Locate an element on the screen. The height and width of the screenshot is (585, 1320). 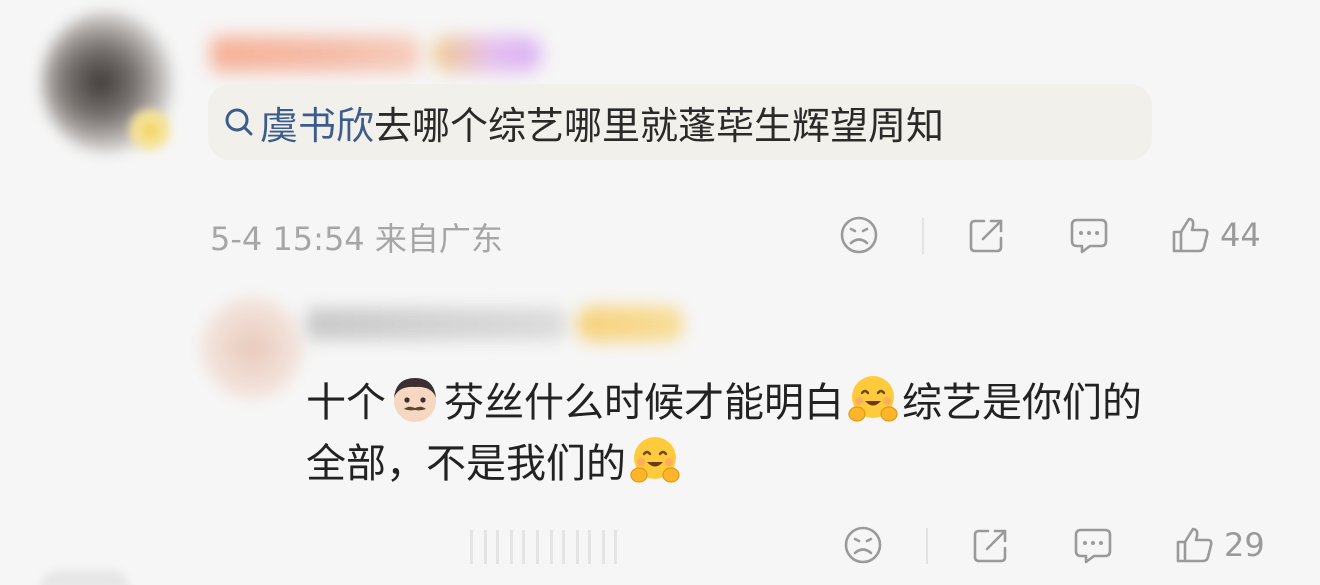
redacted-meta is located at coordinates (545, 547).